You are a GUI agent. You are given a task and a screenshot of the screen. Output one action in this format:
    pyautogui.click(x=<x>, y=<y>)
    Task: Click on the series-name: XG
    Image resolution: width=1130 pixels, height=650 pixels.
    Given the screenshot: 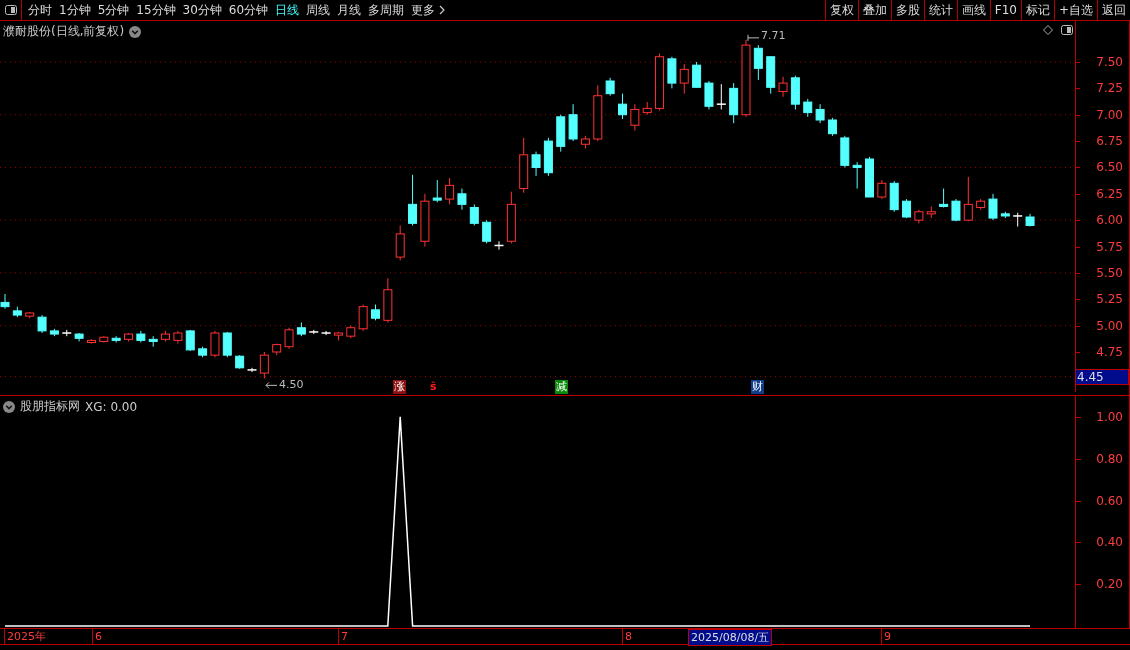 What is the action you would take?
    pyautogui.click(x=94, y=406)
    